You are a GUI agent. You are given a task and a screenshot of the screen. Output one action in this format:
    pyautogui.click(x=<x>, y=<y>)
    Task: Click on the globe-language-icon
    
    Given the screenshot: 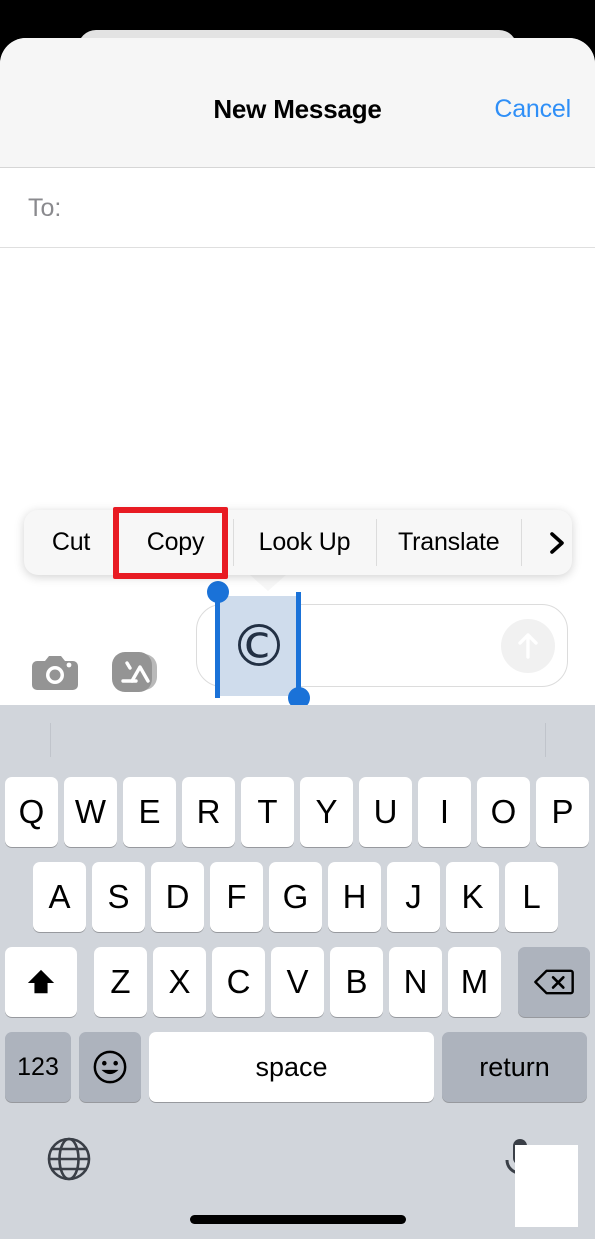 What is the action you would take?
    pyautogui.click(x=69, y=1159)
    